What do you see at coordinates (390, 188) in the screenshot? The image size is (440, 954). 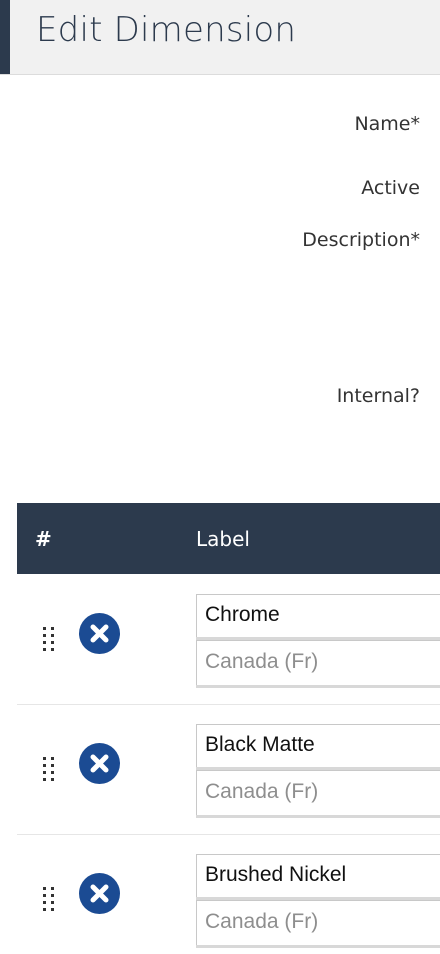 I see `active-label: Active` at bounding box center [390, 188].